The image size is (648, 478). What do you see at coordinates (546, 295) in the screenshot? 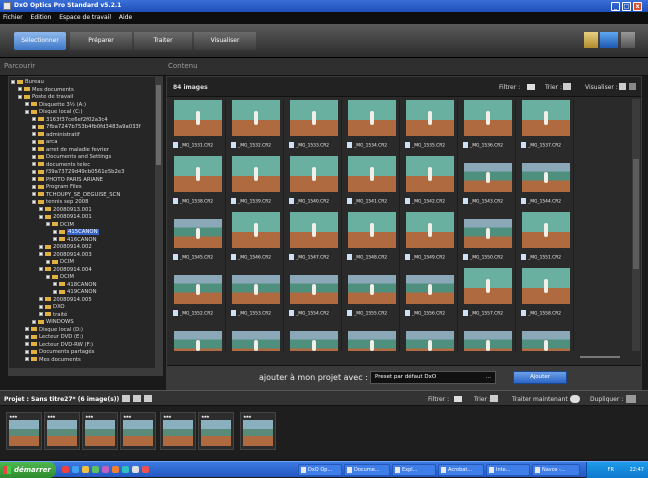
I see `image-thumbnail: _MG_1558.CR2` at bounding box center [546, 295].